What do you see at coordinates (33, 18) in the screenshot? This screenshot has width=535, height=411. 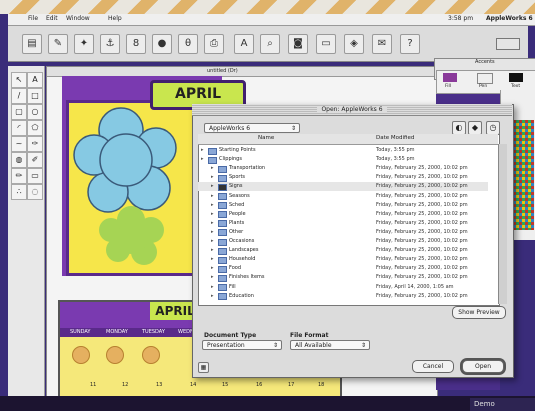 I see `menu-file: File` at bounding box center [33, 18].